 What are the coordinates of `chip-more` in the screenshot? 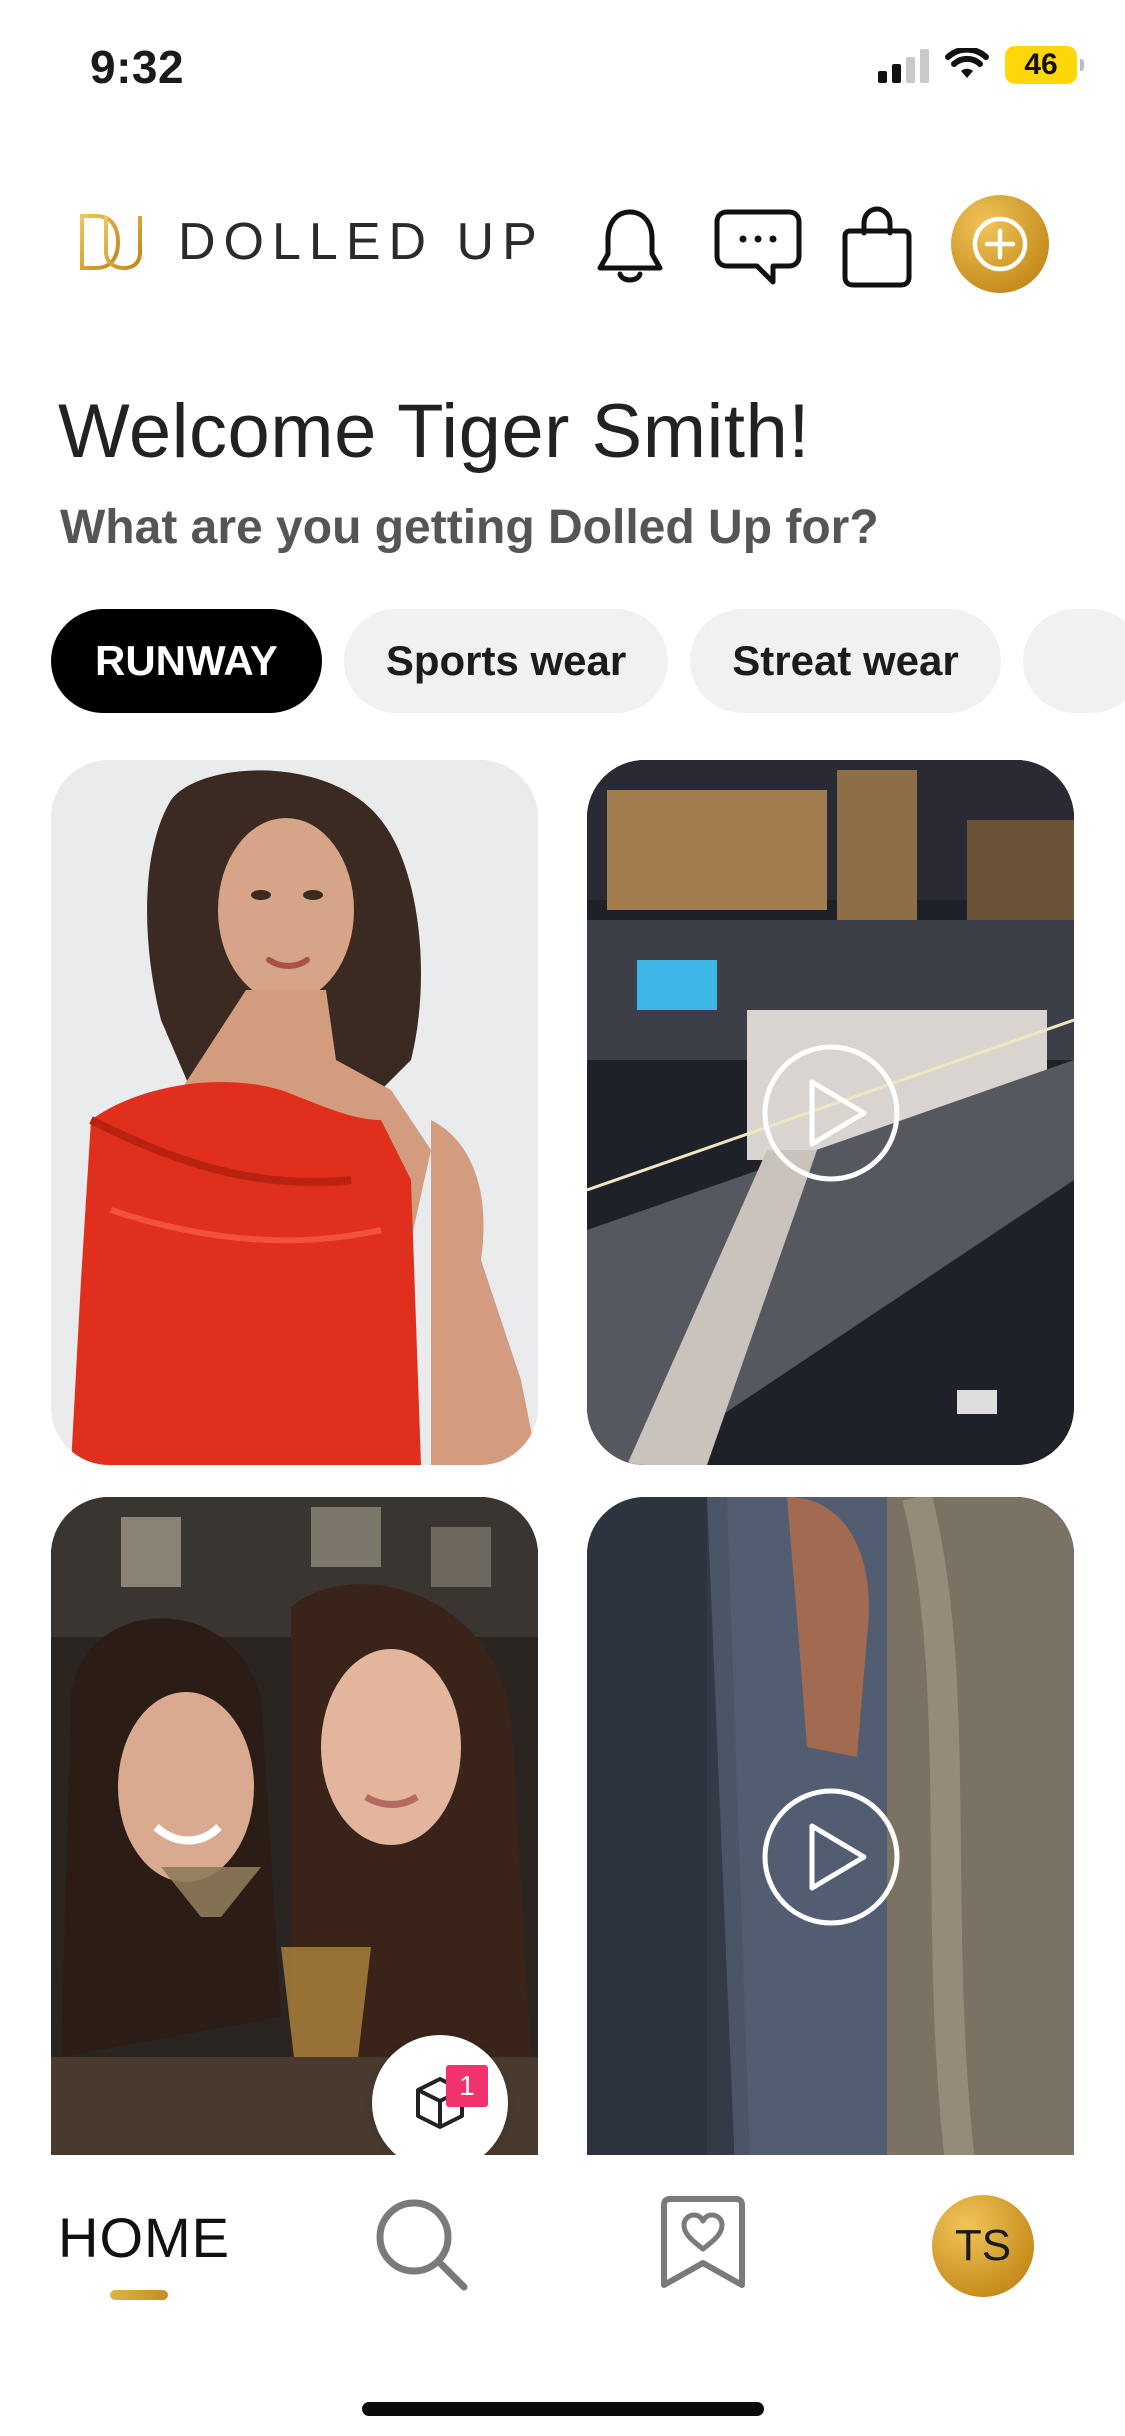 It's located at (1073, 661).